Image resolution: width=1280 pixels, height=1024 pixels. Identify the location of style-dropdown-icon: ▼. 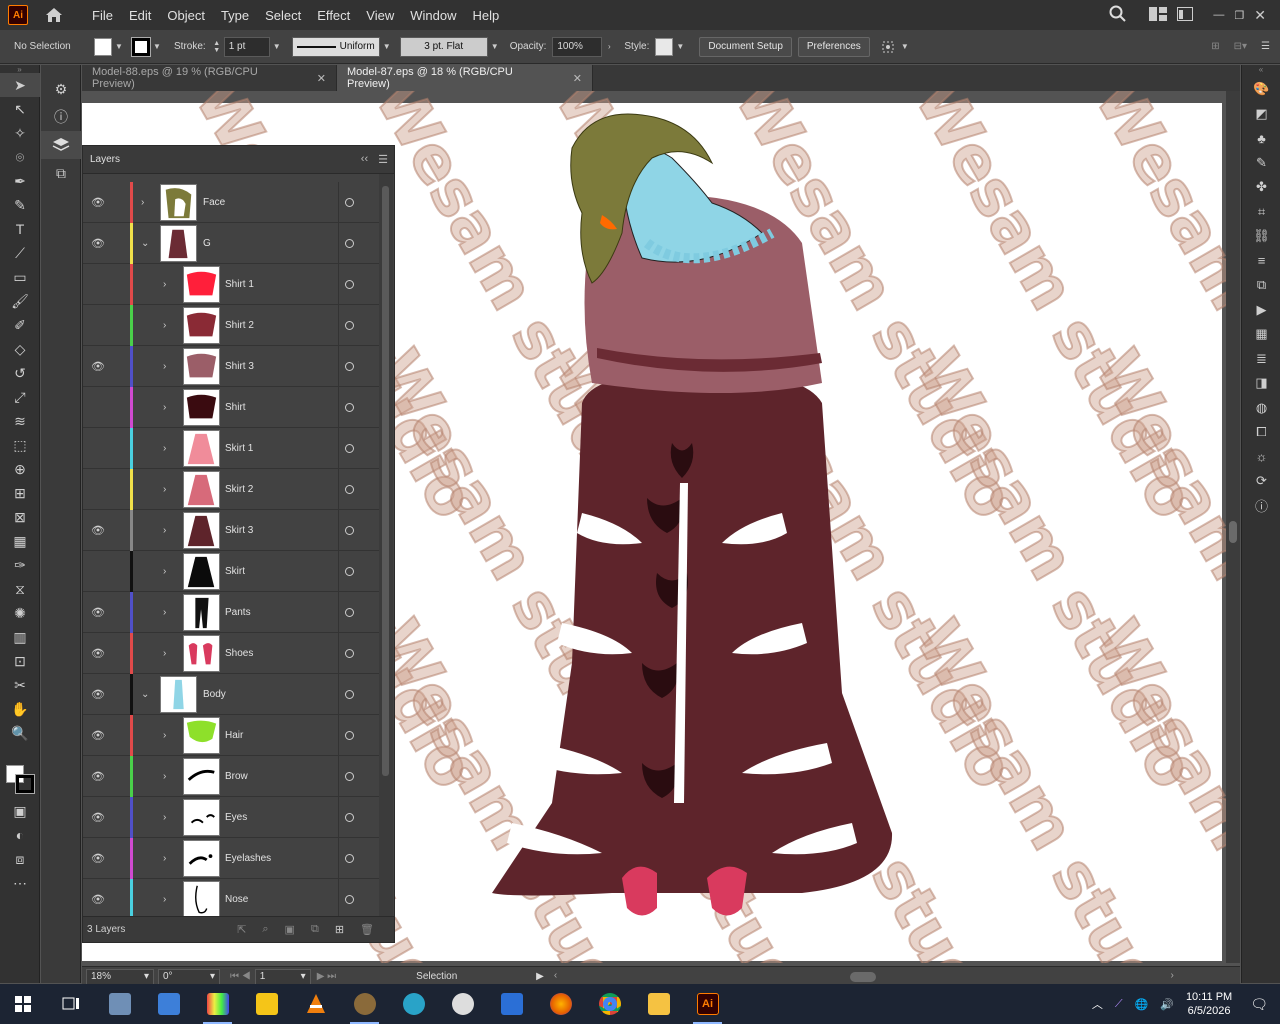
(680, 47).